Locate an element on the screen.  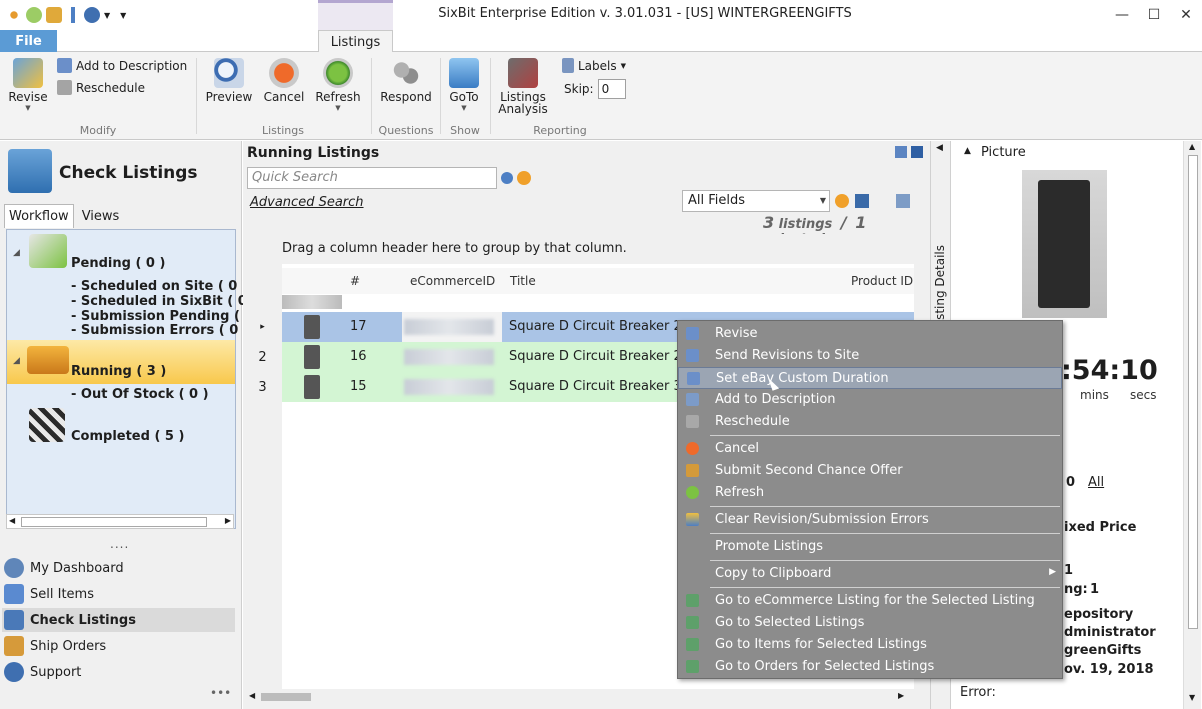
menu-item-label: Refresh is located at coordinates (740, 492).